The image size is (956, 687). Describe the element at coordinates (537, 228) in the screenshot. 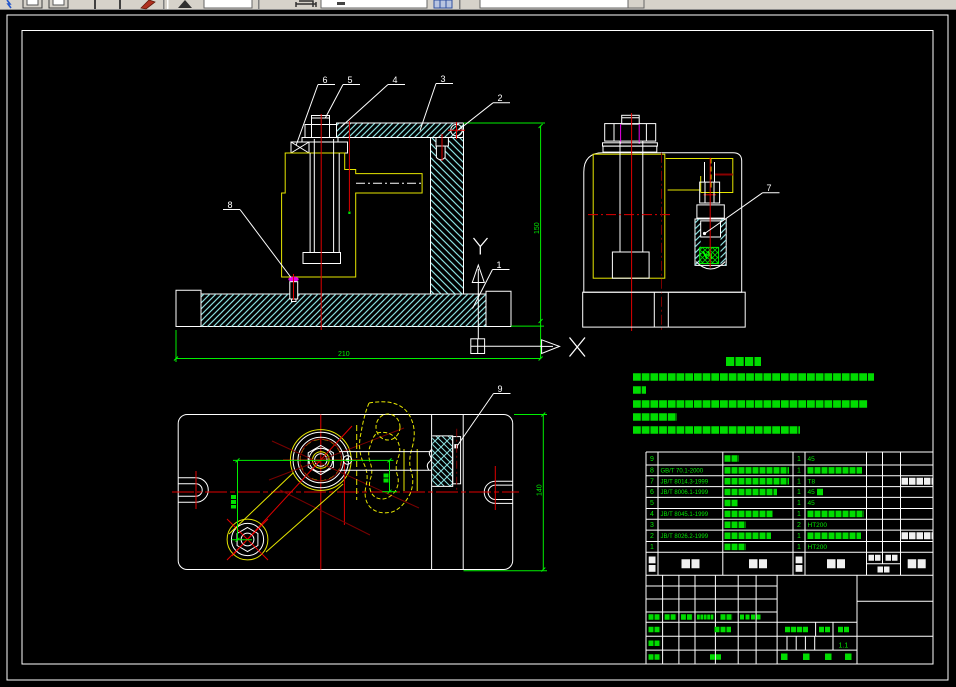

I see `svg-text: 150` at that location.